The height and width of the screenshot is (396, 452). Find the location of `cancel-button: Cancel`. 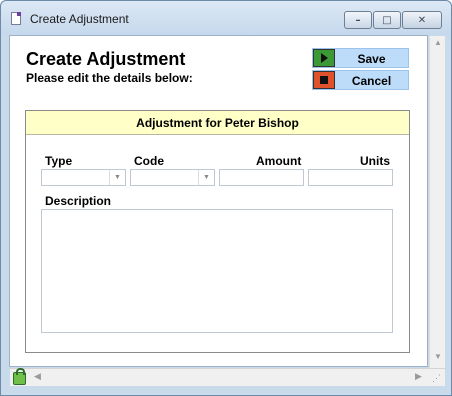

cancel-button: Cancel is located at coordinates (360, 80).